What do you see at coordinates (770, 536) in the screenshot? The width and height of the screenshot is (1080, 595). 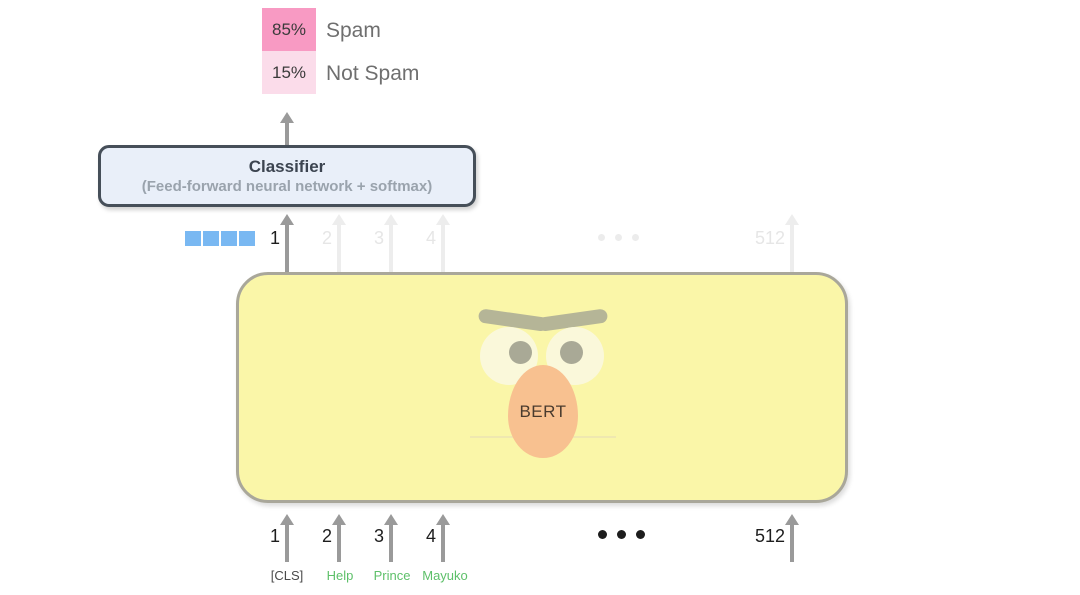 I see `input-index-512: 512` at bounding box center [770, 536].